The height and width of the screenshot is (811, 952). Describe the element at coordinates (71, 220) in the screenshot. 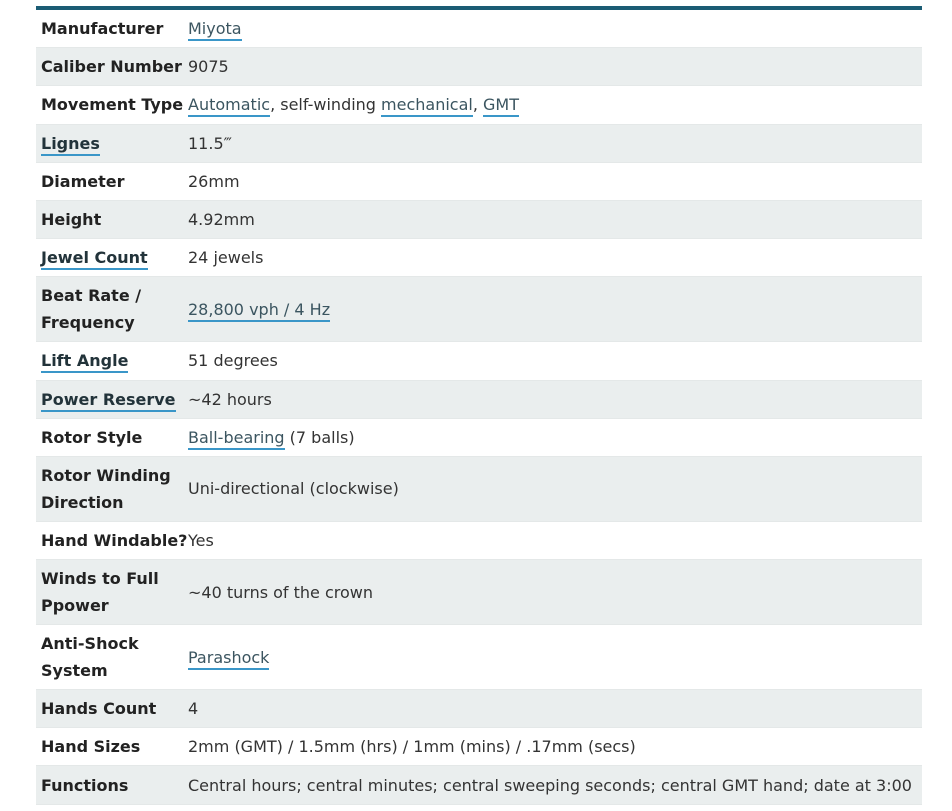

I see `row-label: Height` at that location.